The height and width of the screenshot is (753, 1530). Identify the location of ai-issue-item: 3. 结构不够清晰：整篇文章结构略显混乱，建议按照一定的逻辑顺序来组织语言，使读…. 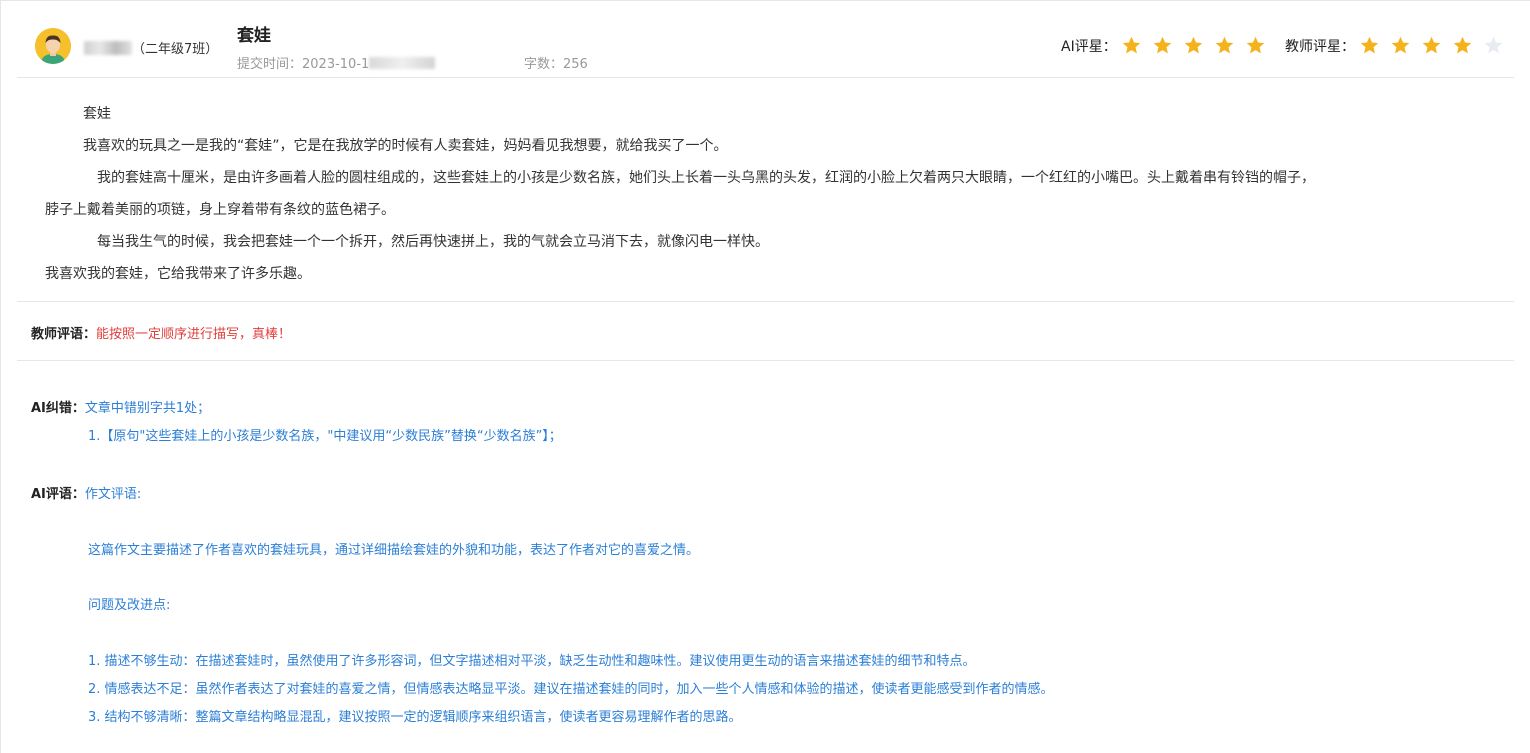
(415, 717).